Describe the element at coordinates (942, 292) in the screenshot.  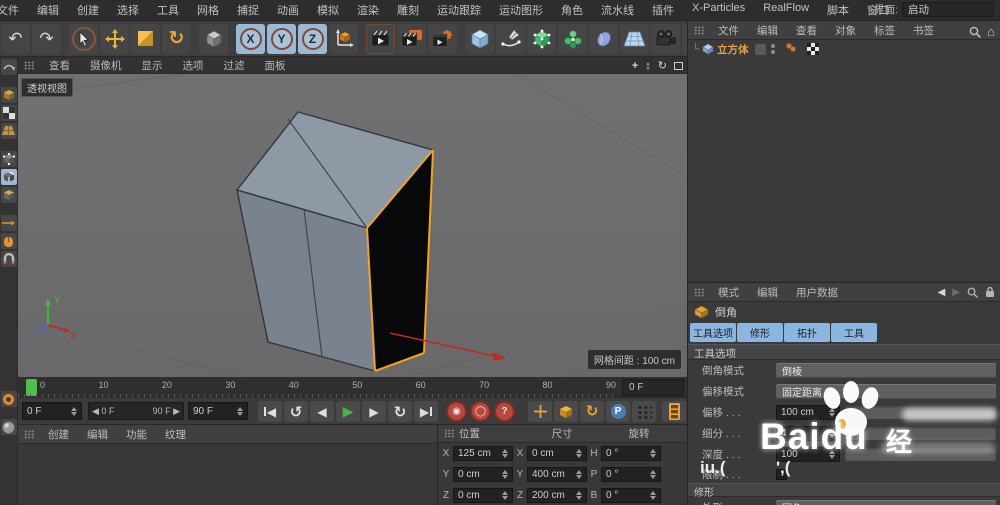
I see `history-back-icon: ◀` at that location.